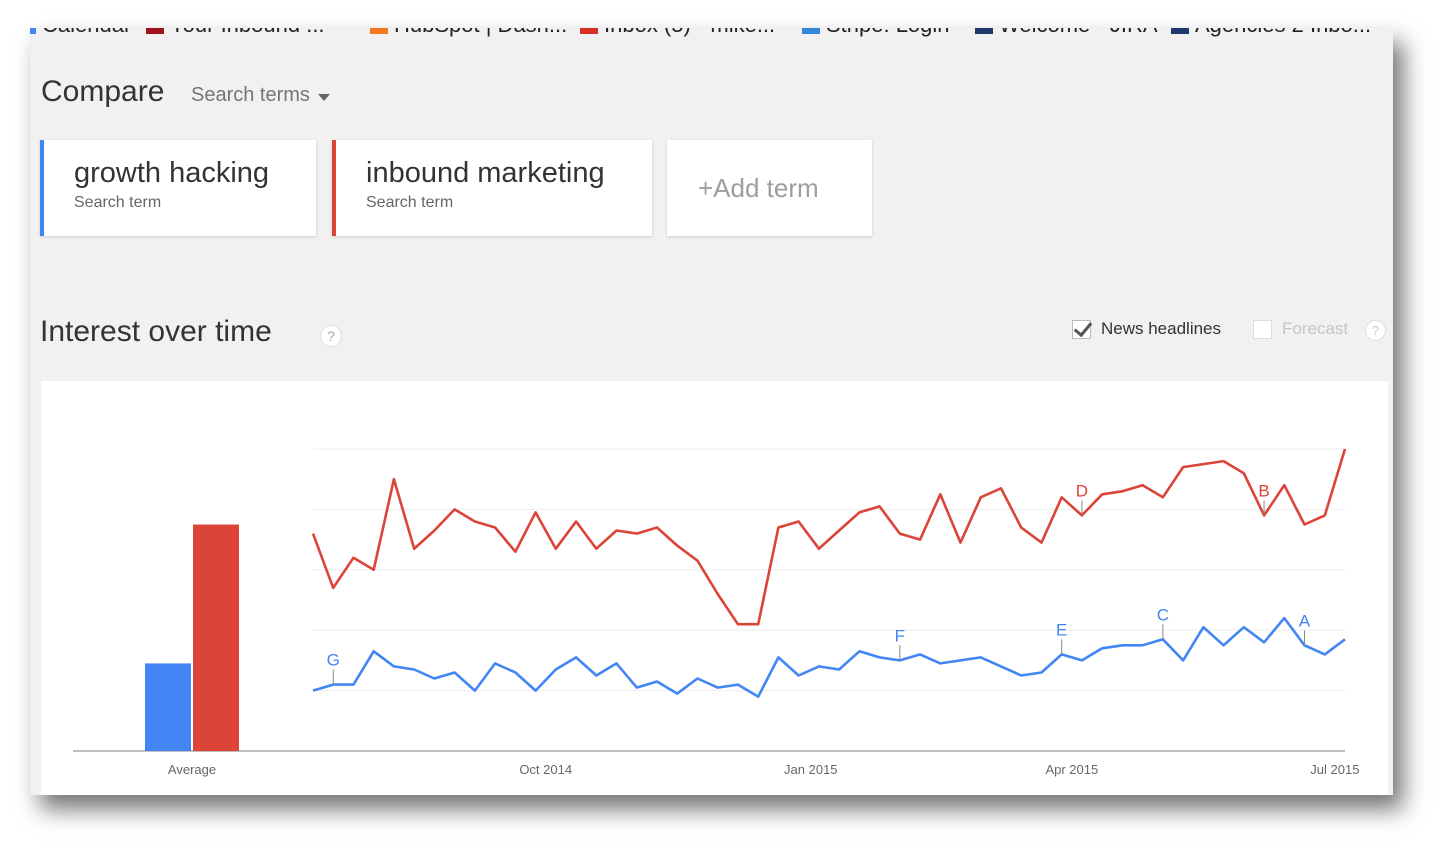 Image resolution: width=1453 pixels, height=855 pixels. I want to click on search-terms-dropdown: Search terms, so click(260, 95).